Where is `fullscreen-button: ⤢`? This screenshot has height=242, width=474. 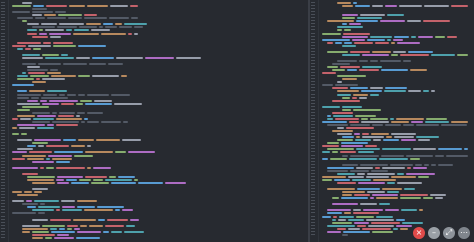
fullscreen-button: ⤢ is located at coordinates (449, 233).